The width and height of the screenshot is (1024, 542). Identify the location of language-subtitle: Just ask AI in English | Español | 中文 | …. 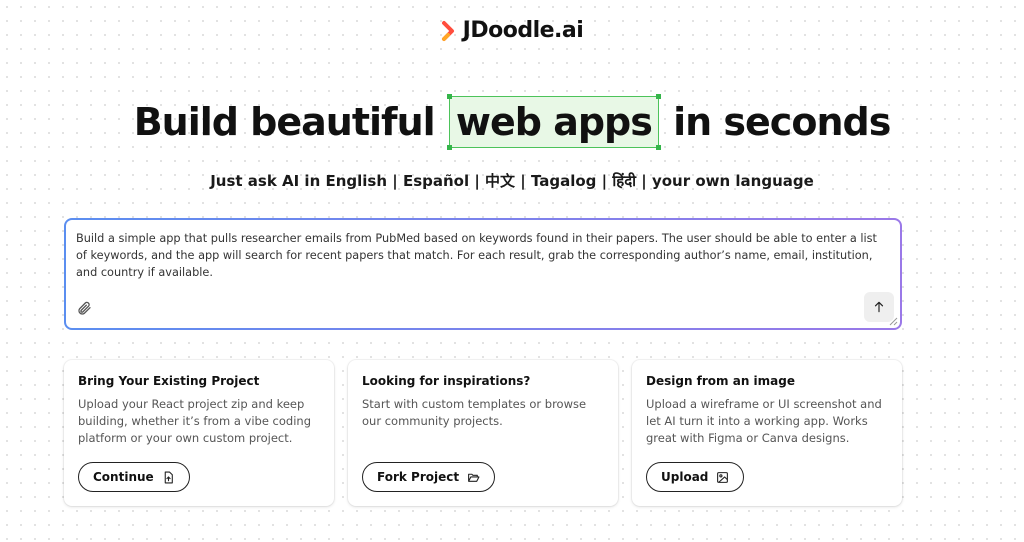
(512, 181).